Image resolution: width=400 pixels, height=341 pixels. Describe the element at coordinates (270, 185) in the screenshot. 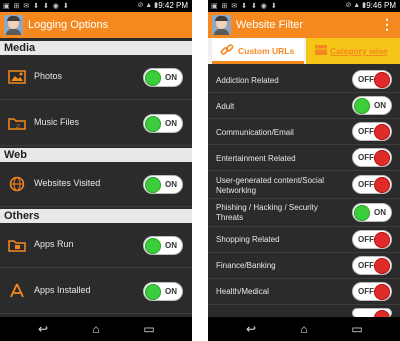

I see `filter-label: User-generated content/Social Networking` at that location.